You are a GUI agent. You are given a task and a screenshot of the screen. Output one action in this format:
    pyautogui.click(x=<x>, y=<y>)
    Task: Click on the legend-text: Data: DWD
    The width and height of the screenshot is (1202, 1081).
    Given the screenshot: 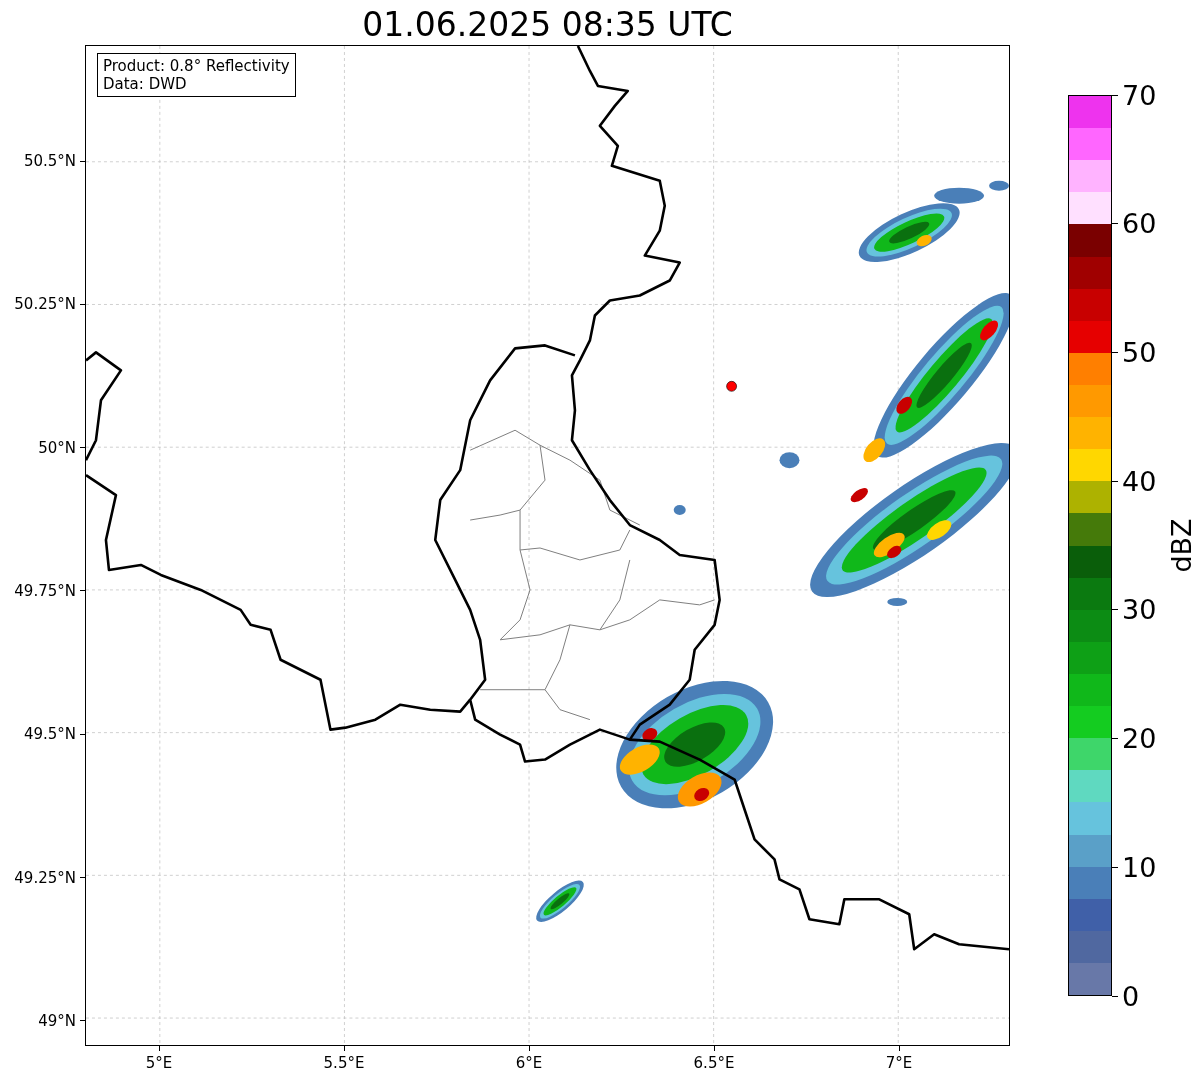 What is the action you would take?
    pyautogui.click(x=145, y=84)
    